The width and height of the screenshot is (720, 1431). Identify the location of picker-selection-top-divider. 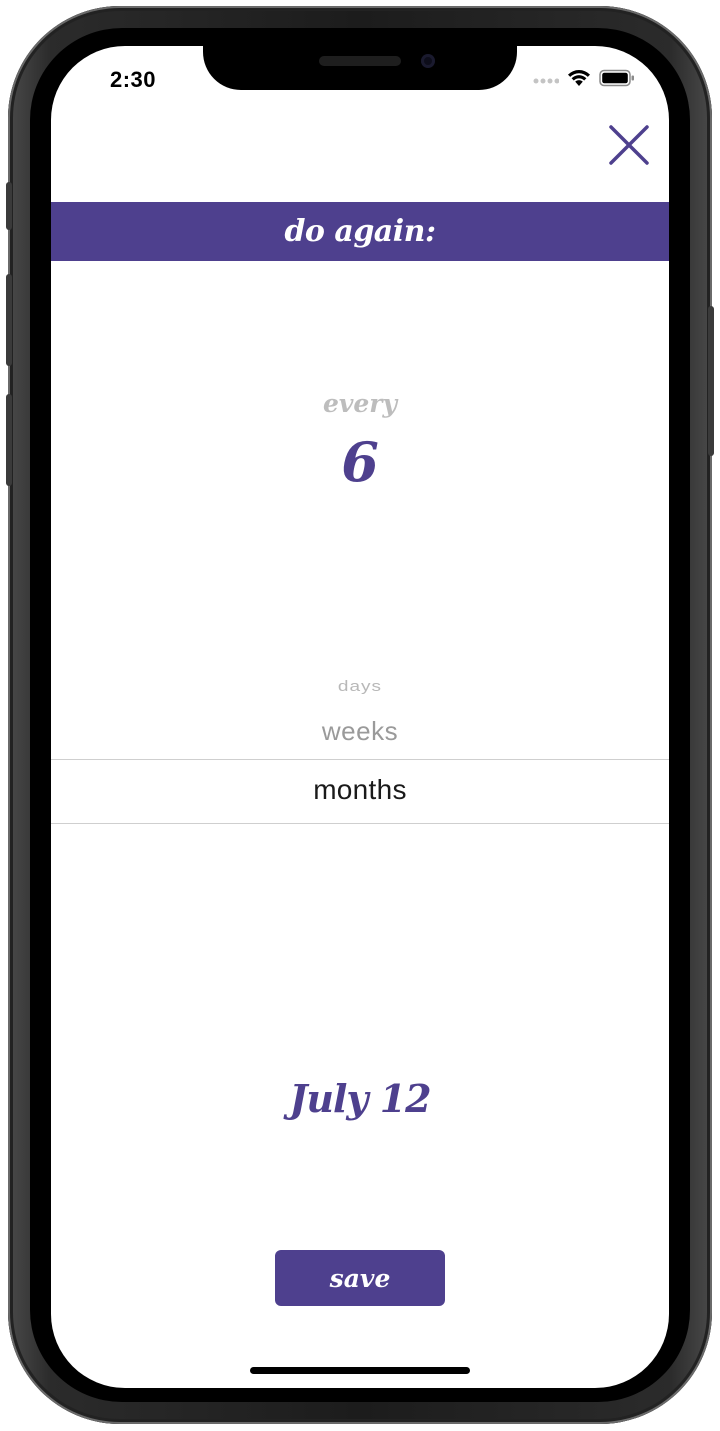
(360, 759).